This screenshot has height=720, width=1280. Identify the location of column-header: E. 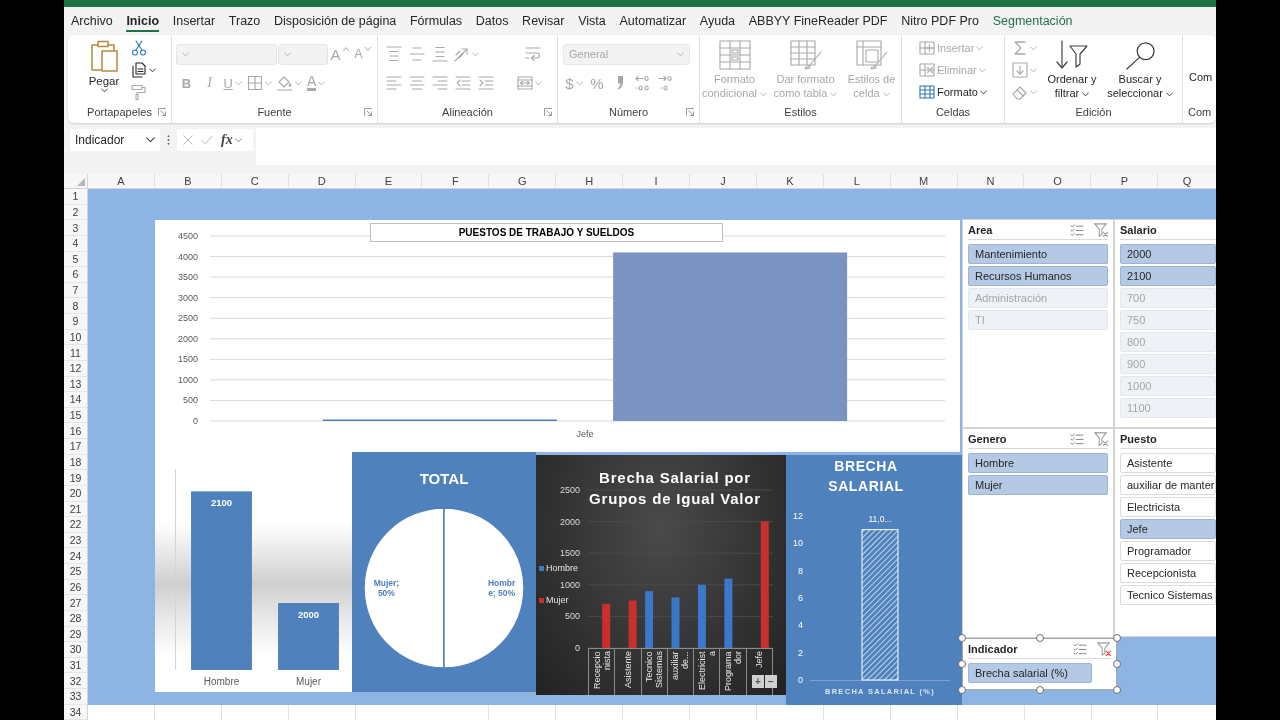
(389, 181).